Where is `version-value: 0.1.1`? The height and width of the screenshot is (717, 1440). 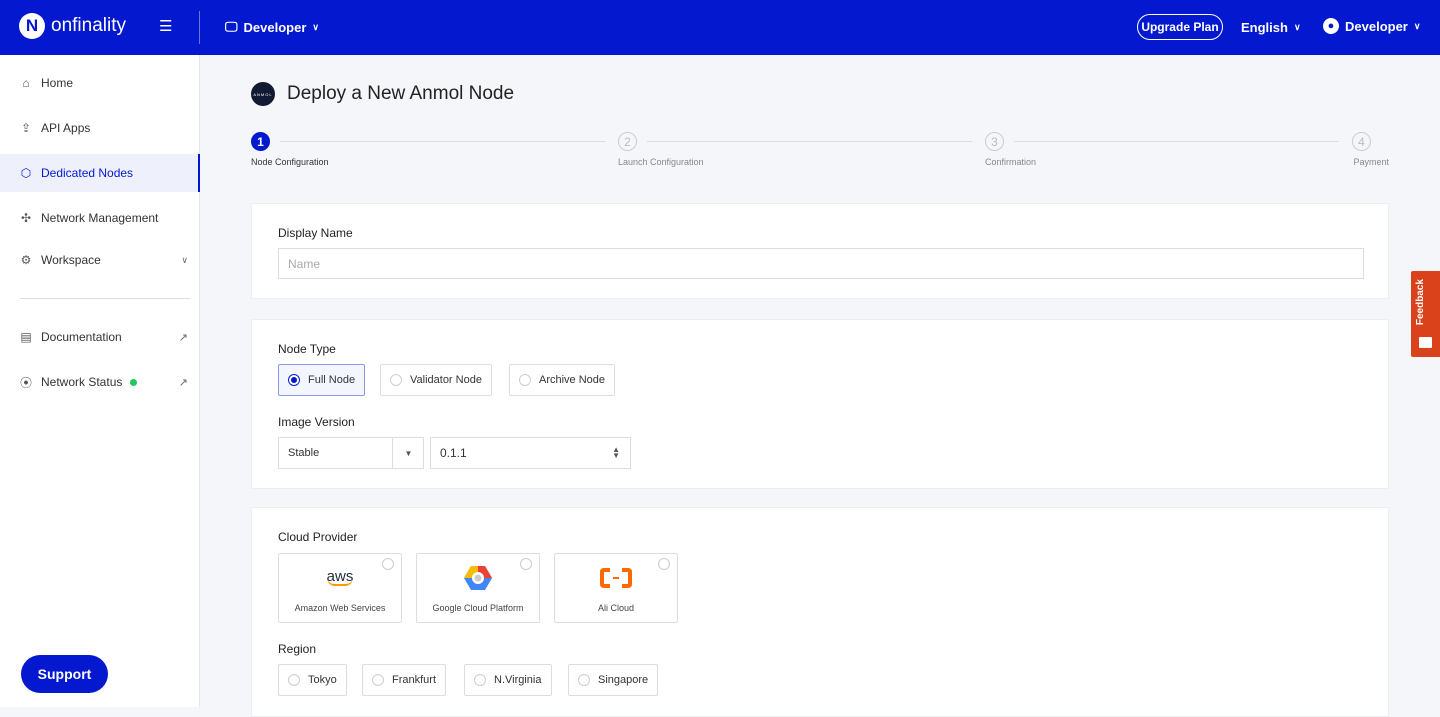 version-value: 0.1.1 is located at coordinates (453, 453).